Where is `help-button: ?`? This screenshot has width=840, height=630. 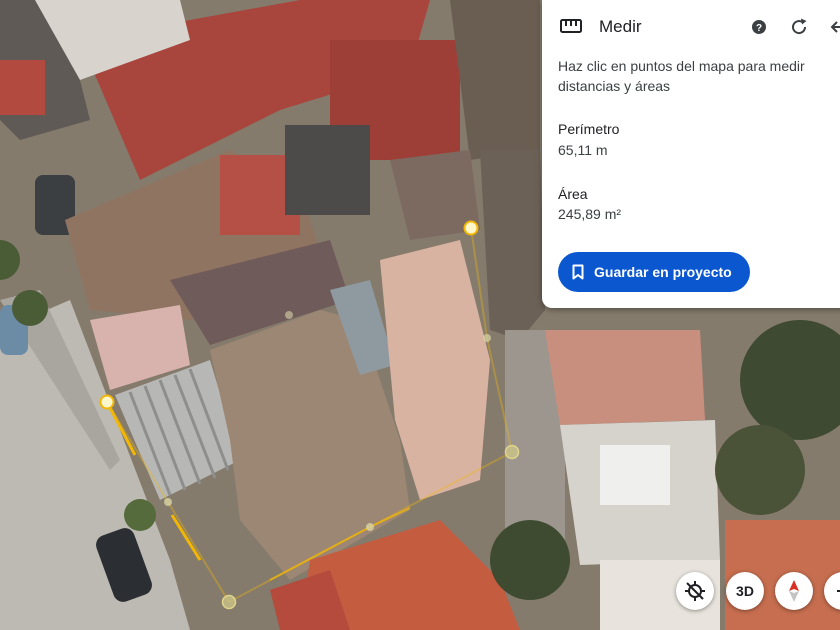 help-button: ? is located at coordinates (759, 27).